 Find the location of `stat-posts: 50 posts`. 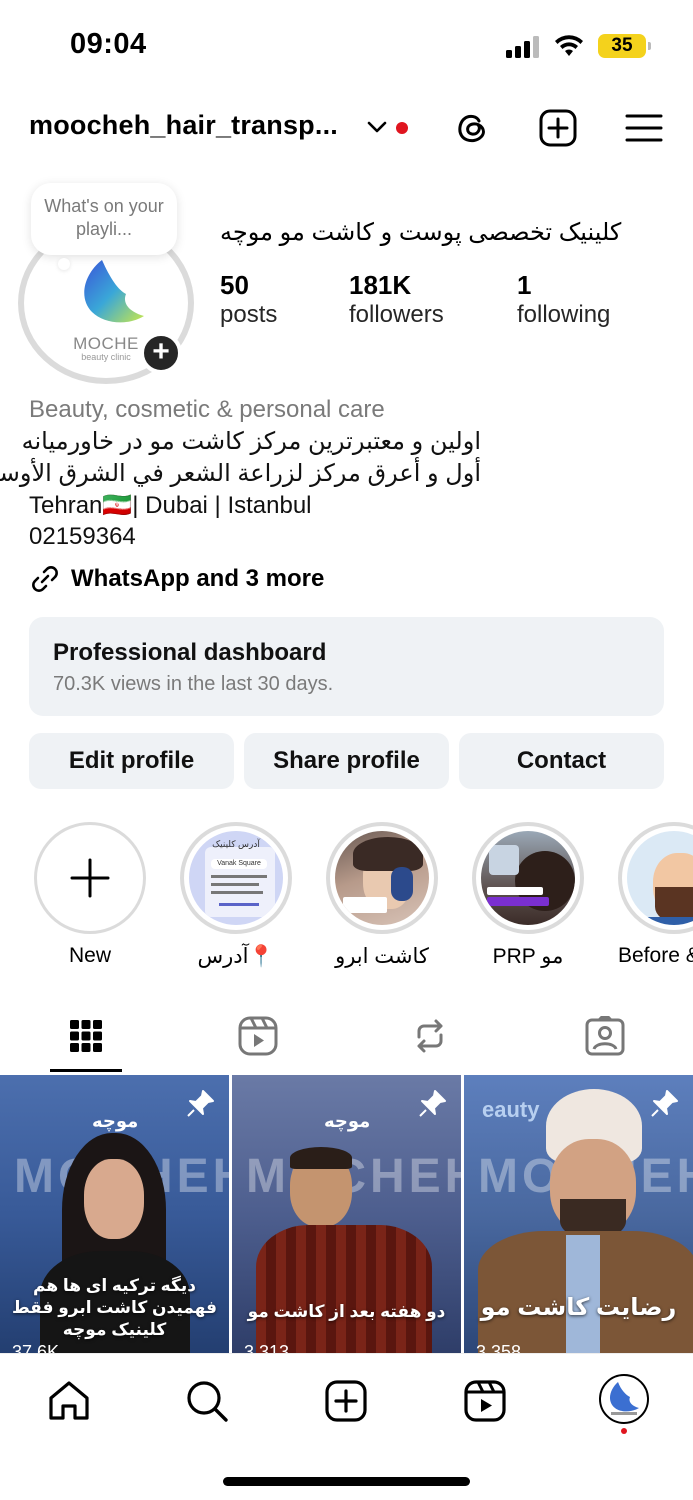

stat-posts: 50 posts is located at coordinates (248, 299).